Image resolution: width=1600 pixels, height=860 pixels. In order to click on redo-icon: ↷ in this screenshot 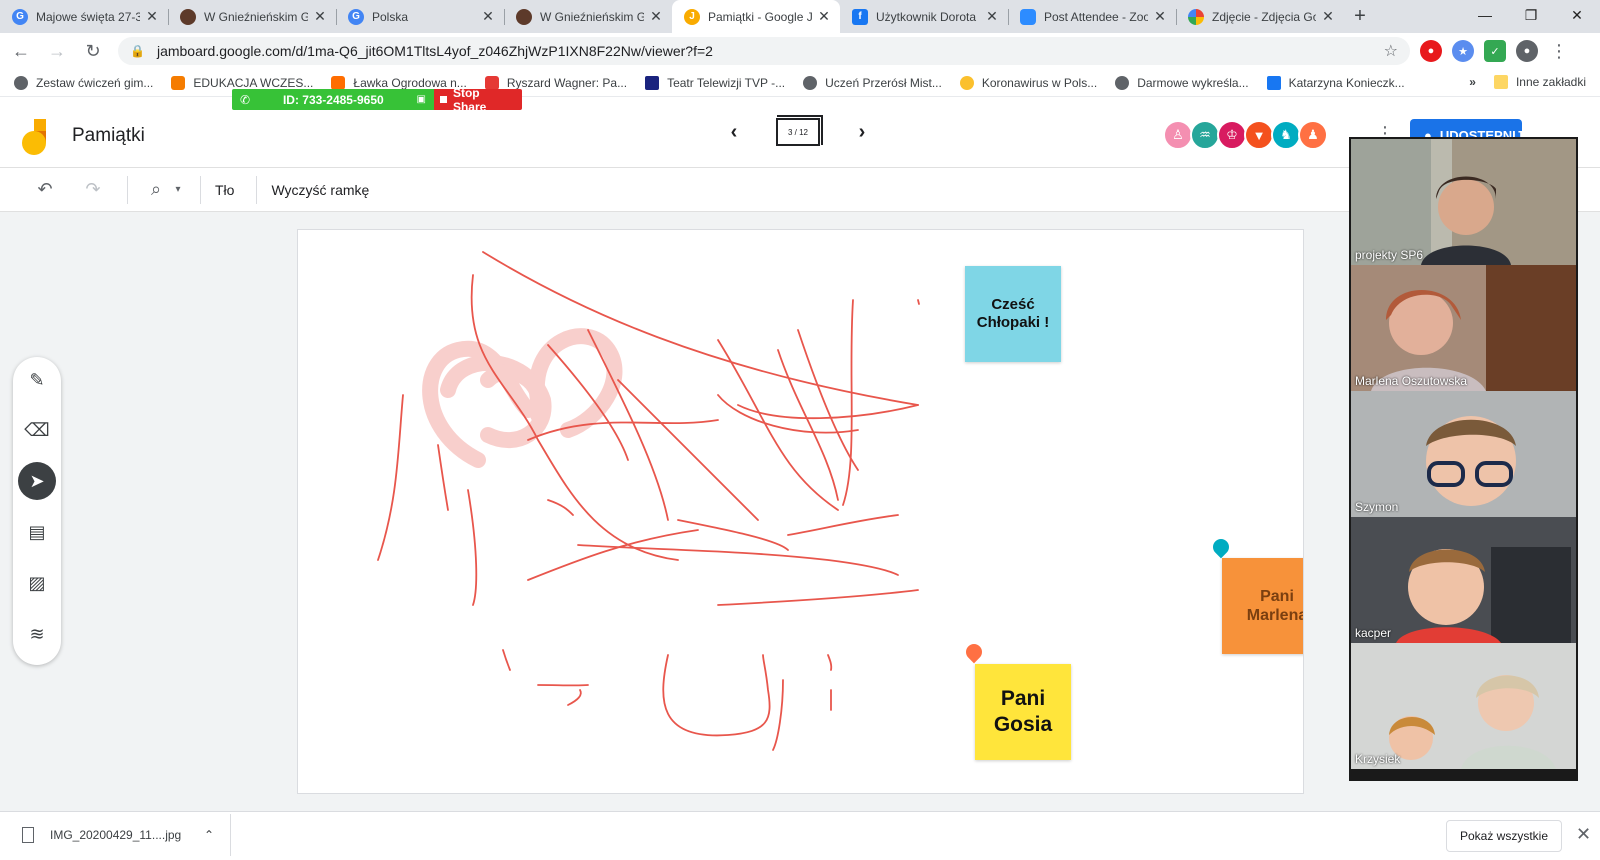, I will do `click(93, 190)`.